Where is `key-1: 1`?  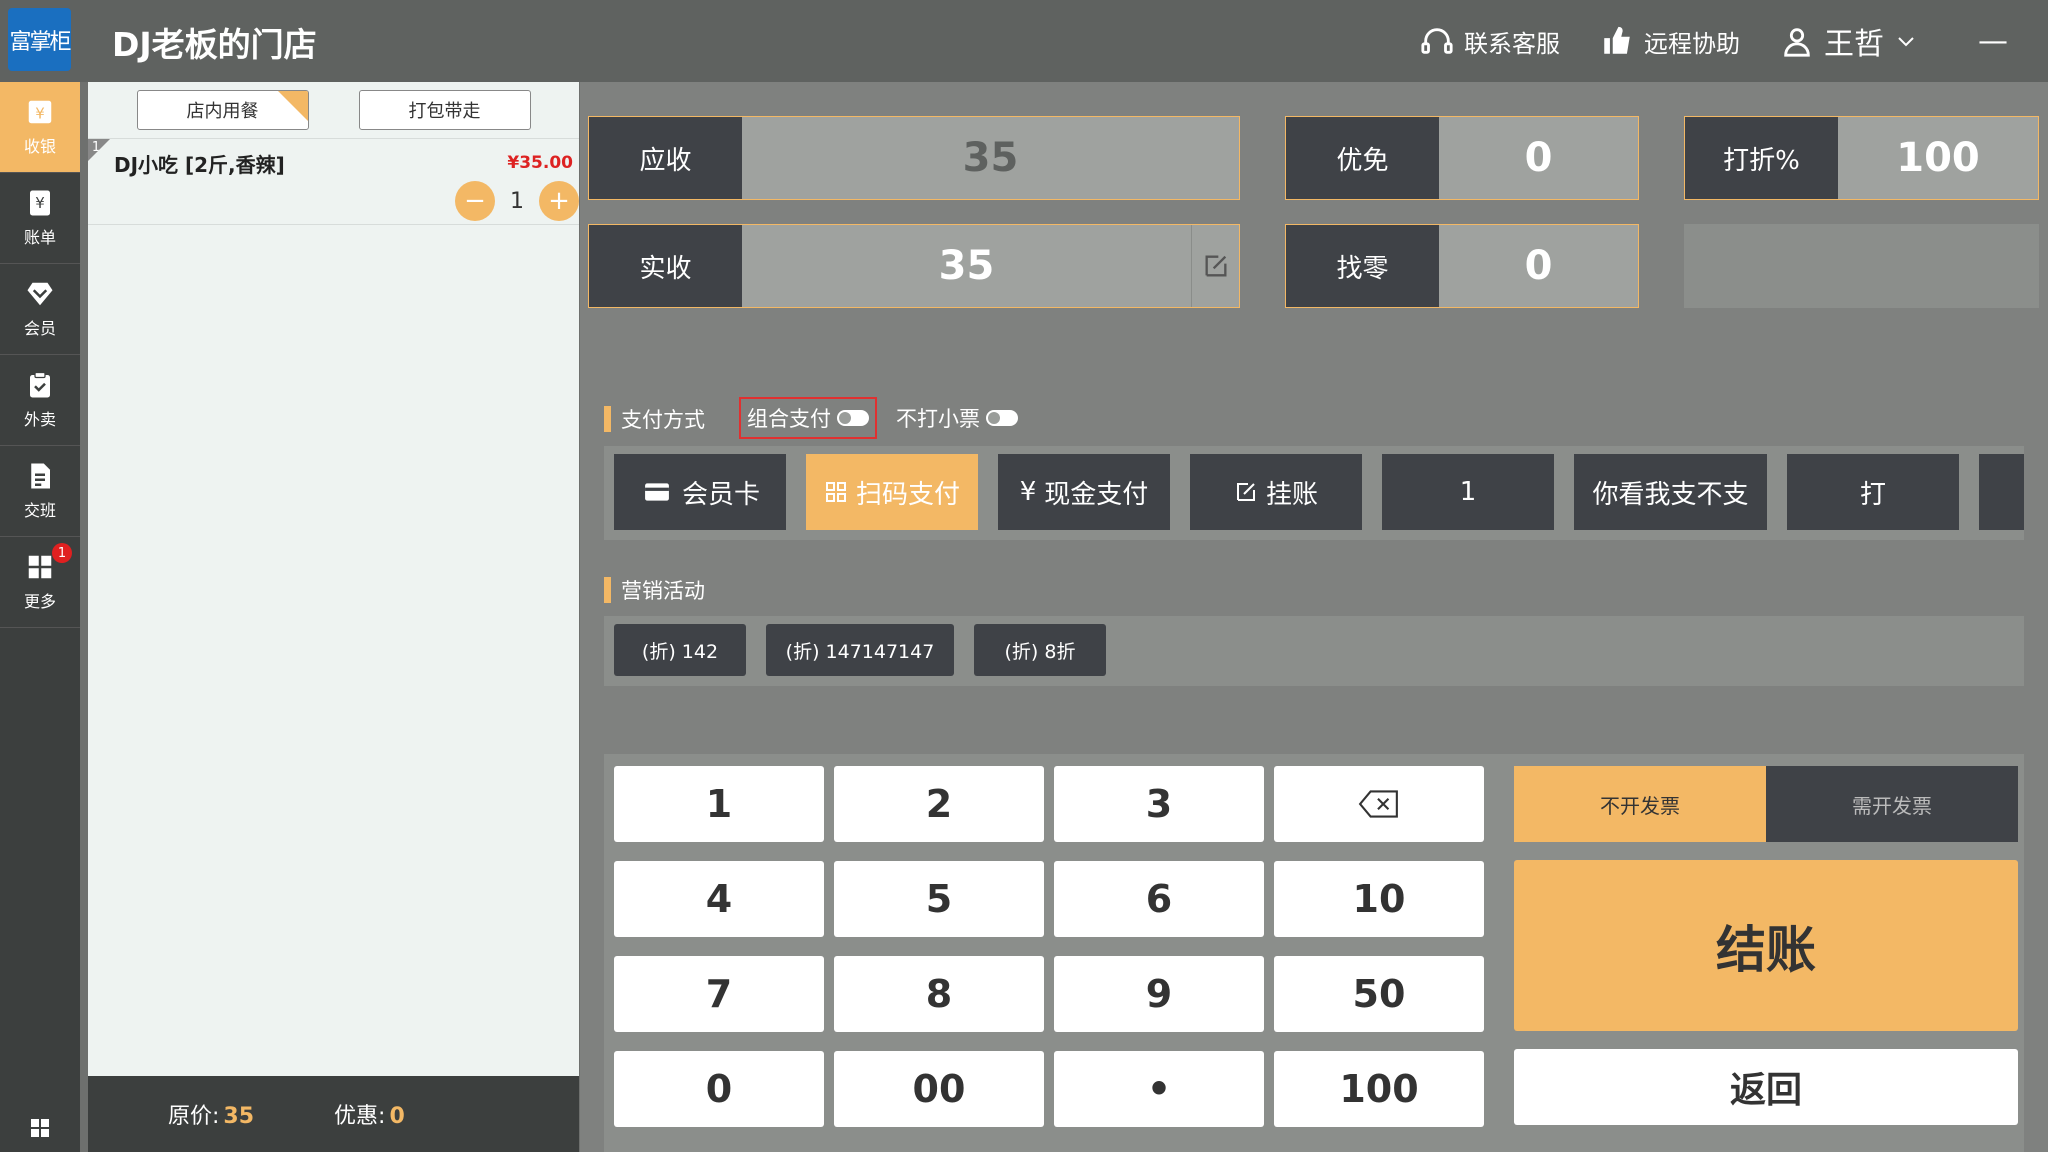
key-1: 1 is located at coordinates (719, 804).